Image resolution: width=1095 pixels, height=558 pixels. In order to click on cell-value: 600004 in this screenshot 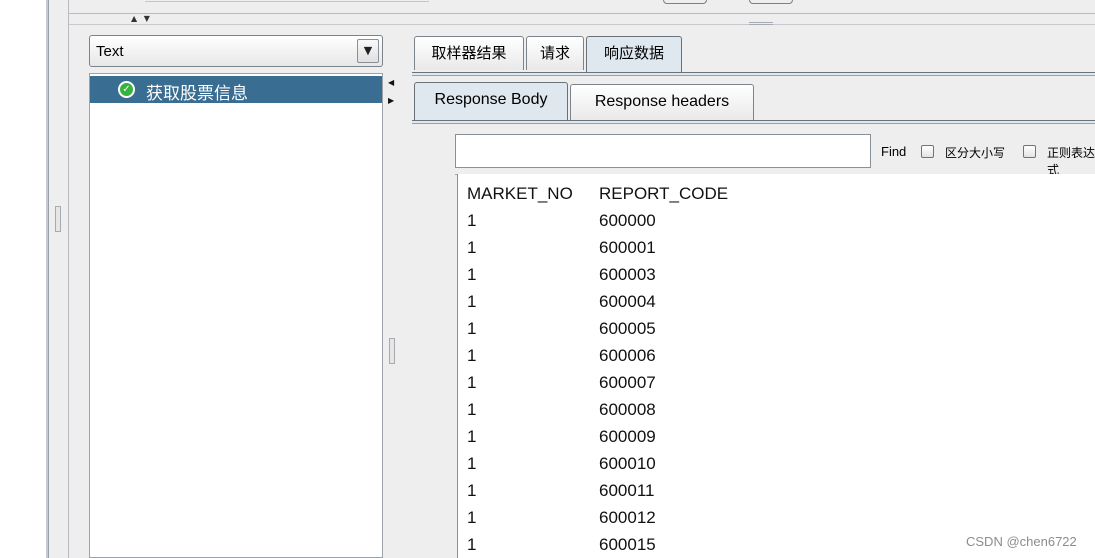, I will do `click(627, 301)`.